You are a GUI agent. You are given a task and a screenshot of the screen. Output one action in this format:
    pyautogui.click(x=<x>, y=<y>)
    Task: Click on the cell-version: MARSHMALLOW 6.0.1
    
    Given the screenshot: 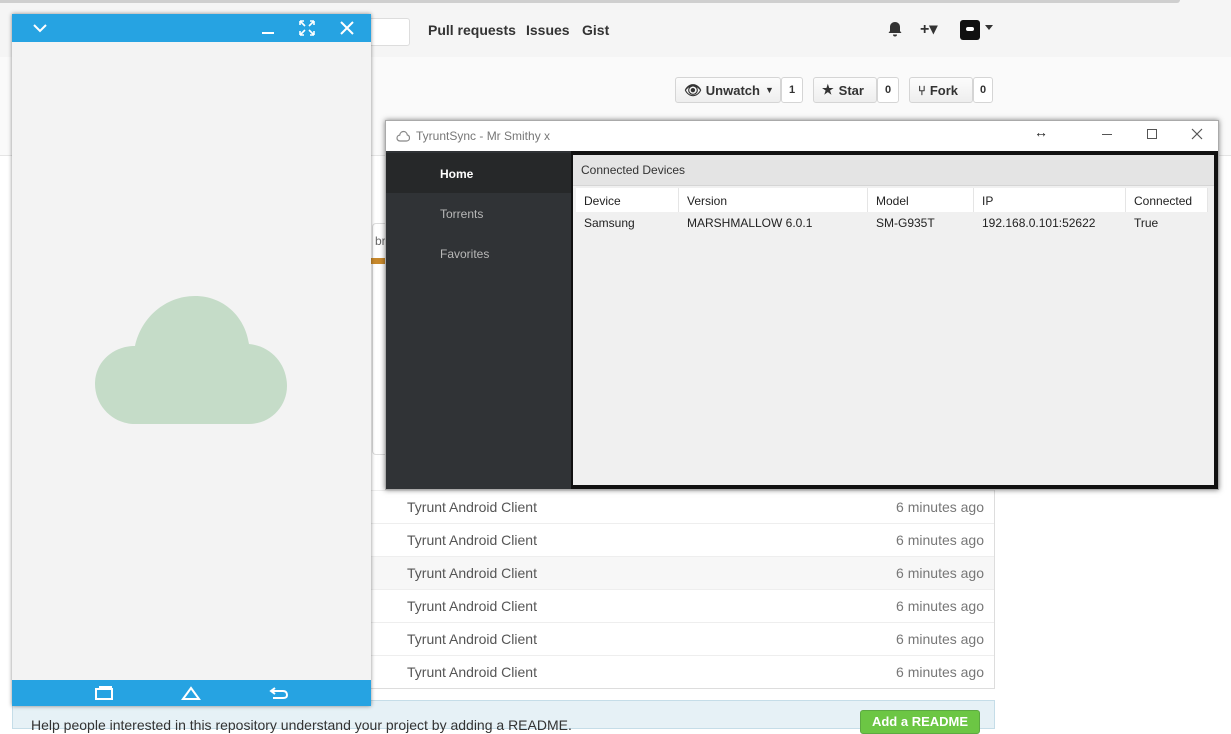 What is the action you would take?
    pyautogui.click(x=773, y=223)
    